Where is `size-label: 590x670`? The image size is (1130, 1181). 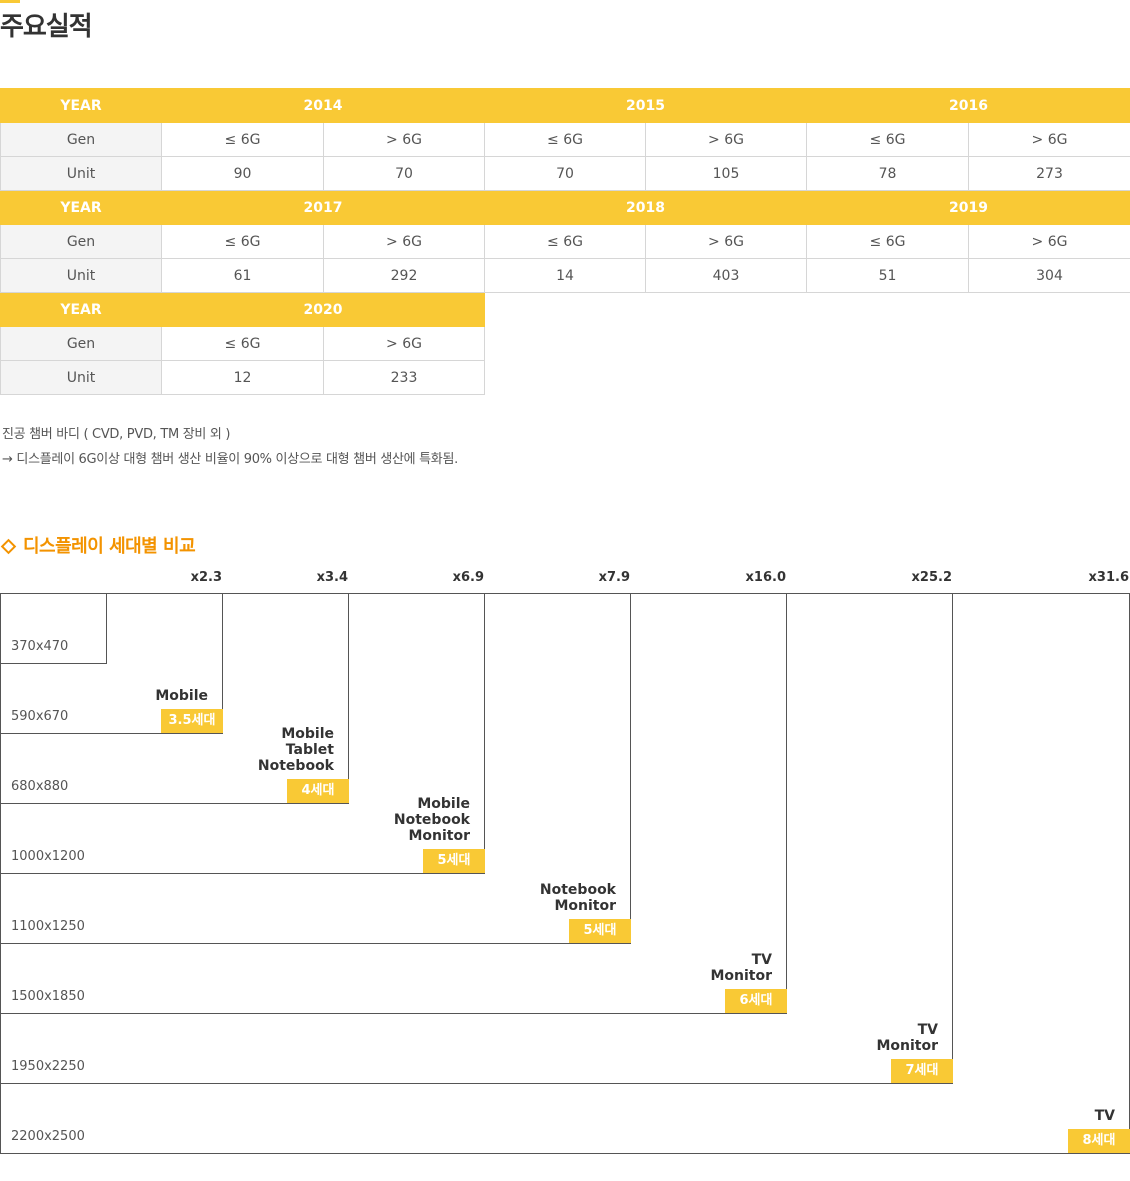
size-label: 590x670 is located at coordinates (40, 716).